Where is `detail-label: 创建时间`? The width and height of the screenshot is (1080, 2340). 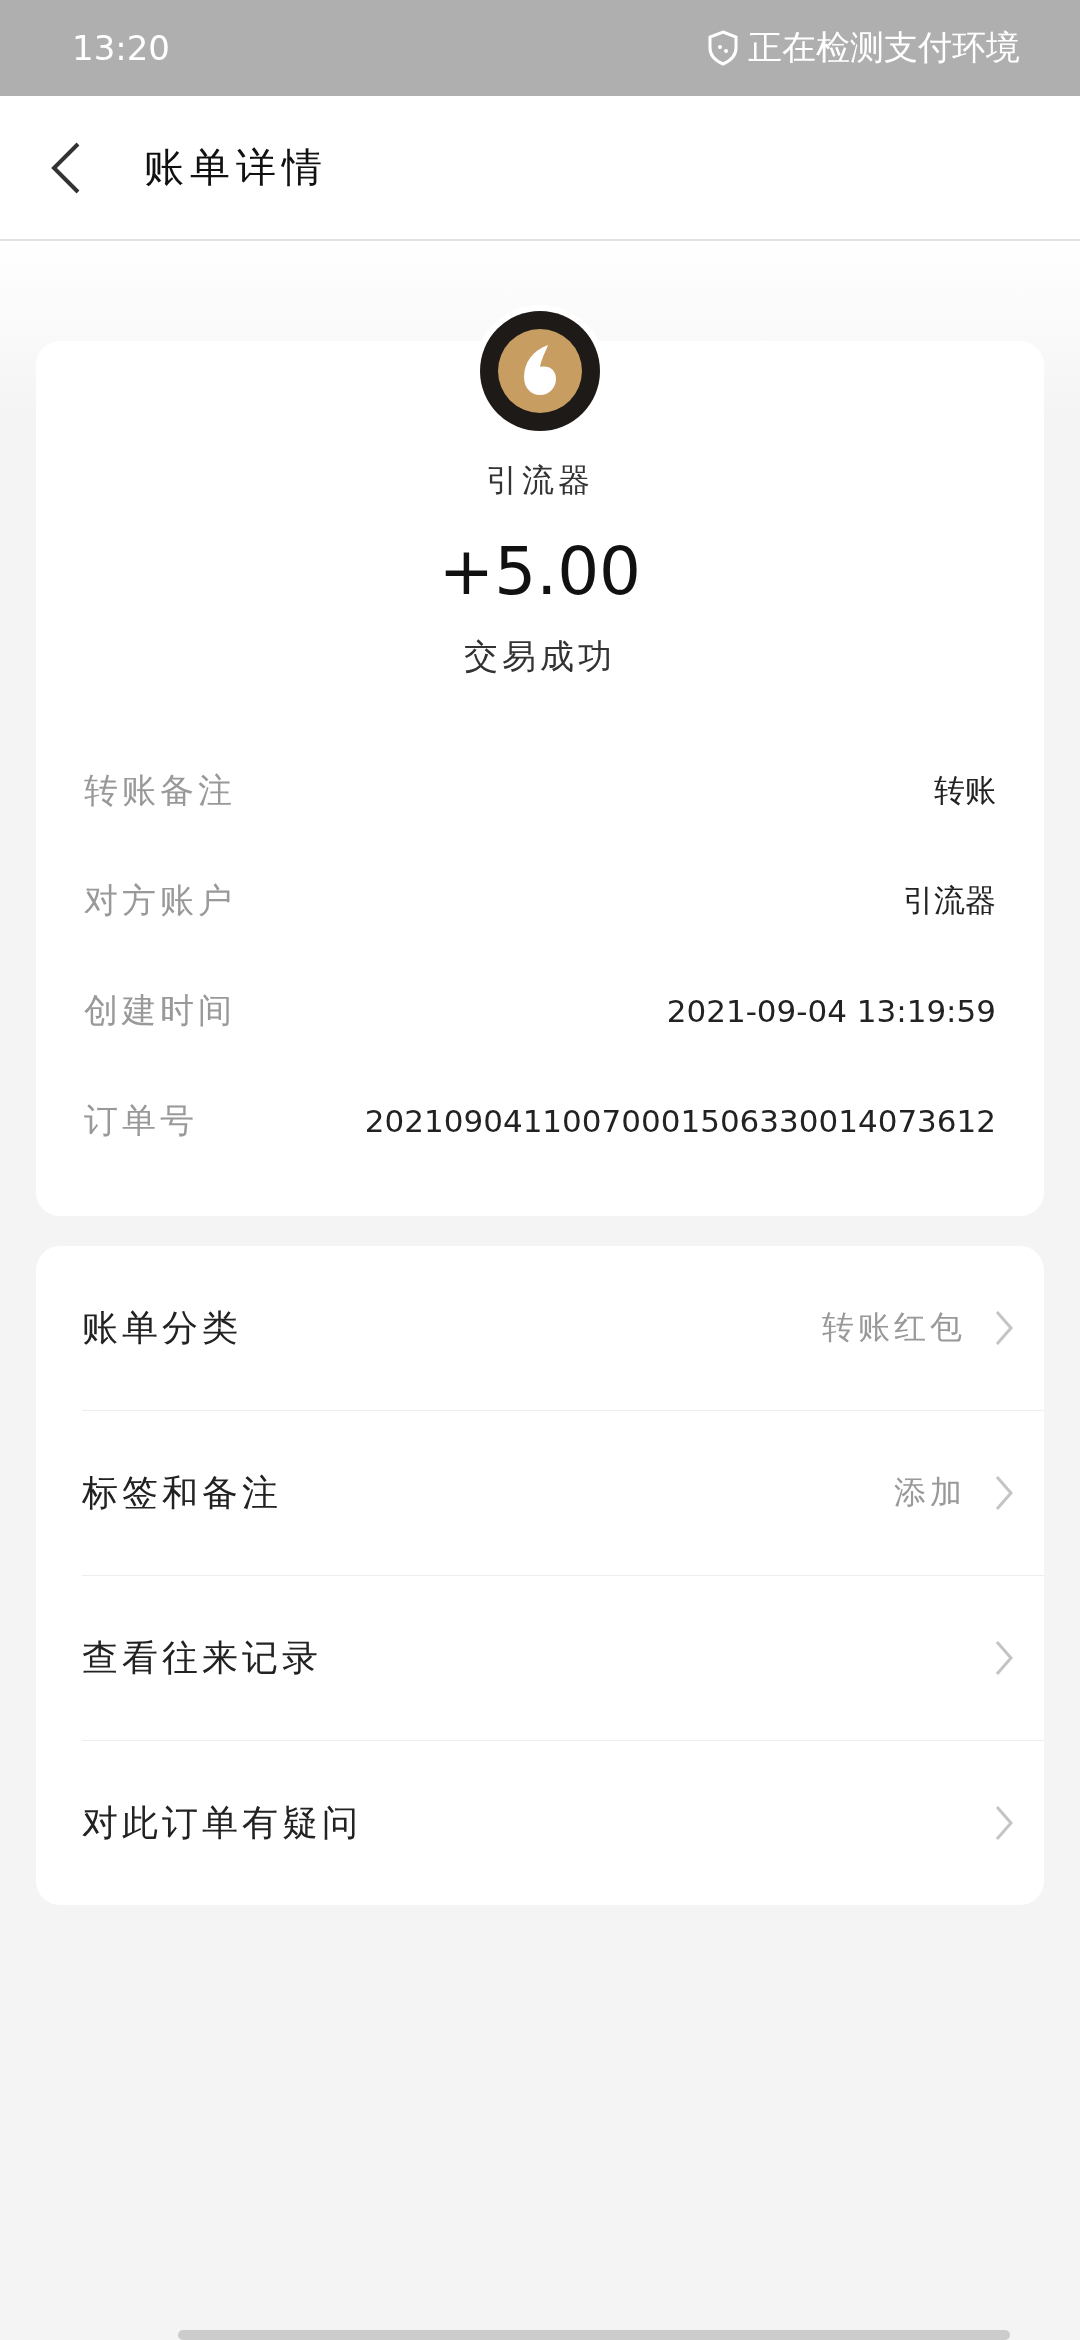
detail-label: 创建时间 is located at coordinates (160, 1010).